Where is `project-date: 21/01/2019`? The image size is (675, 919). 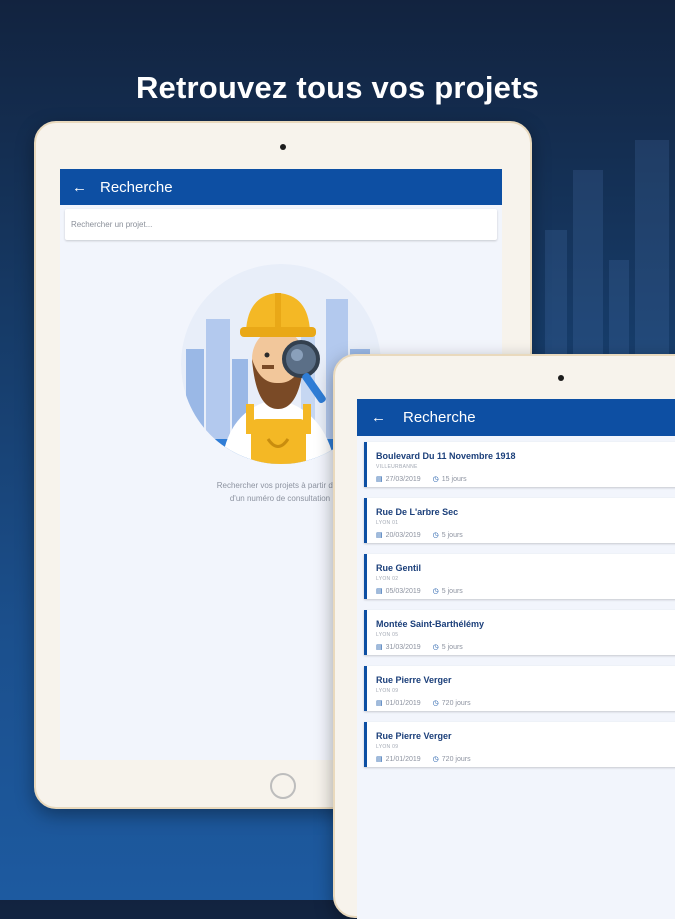
project-date: 21/01/2019 is located at coordinates (403, 759).